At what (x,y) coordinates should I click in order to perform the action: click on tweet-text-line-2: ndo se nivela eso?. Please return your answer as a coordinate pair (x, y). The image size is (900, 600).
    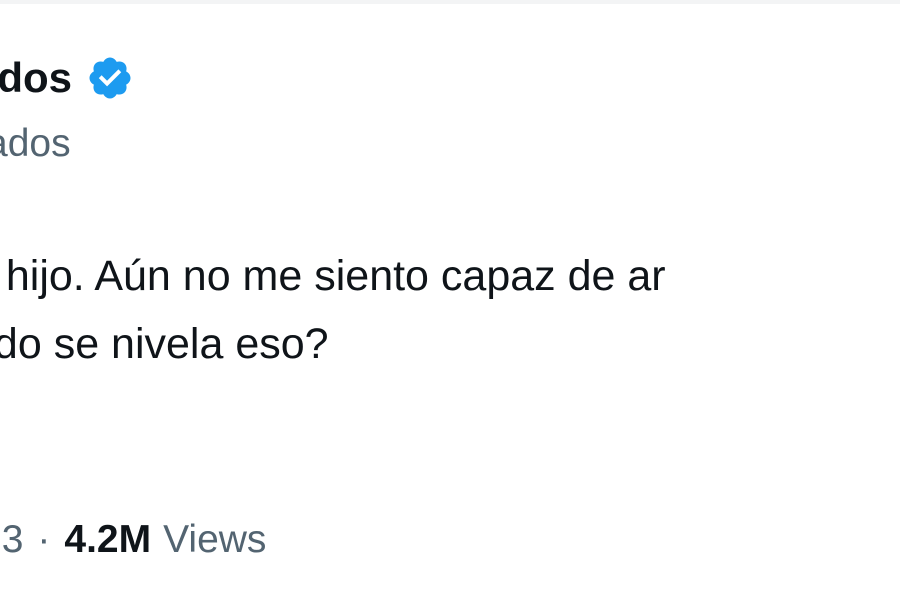
    Looking at the image, I should click on (164, 344).